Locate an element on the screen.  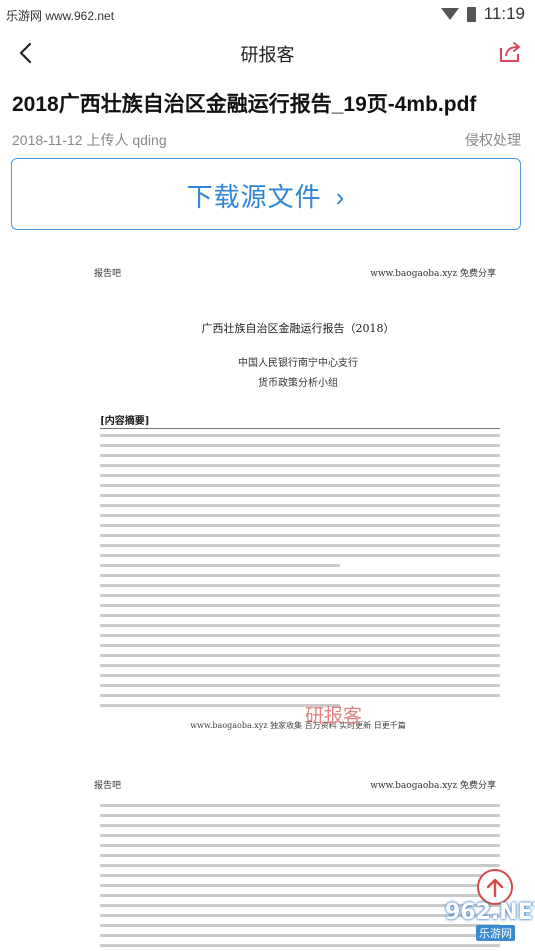
report-group: 货币政策分析小组 is located at coordinates (298, 383).